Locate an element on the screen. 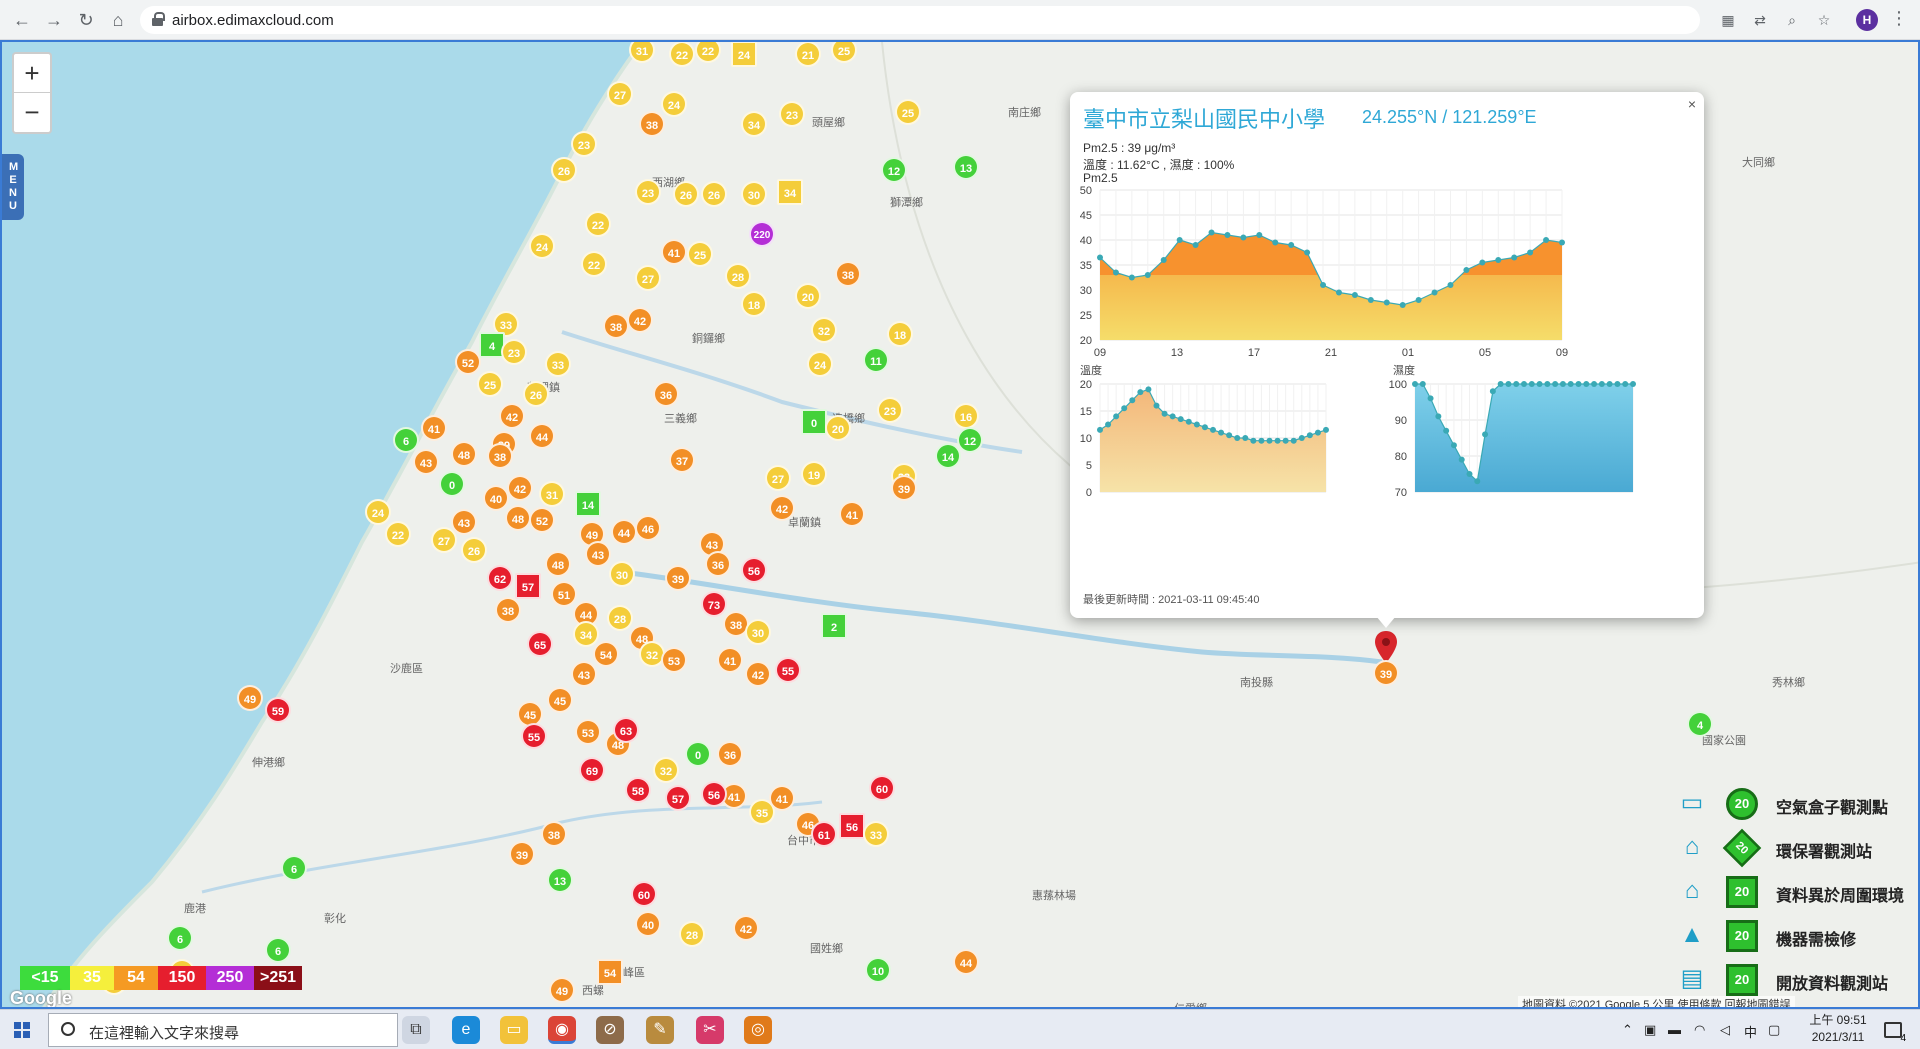  station-marker: 220 is located at coordinates (762, 234).